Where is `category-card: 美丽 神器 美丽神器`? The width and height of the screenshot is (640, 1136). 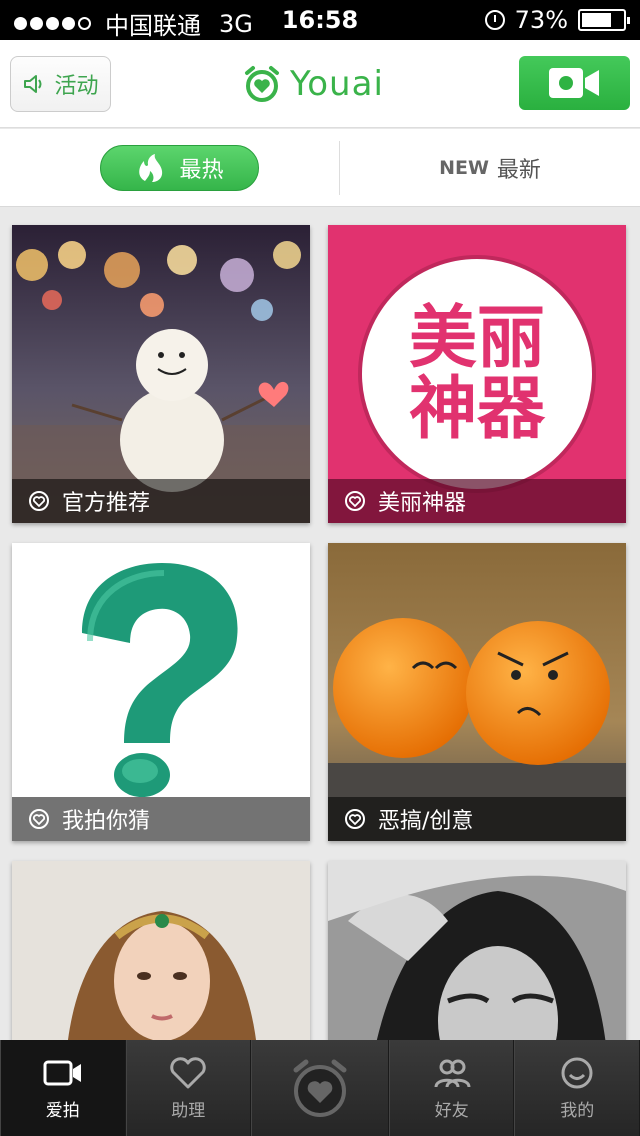
category-card: 美丽 神器 美丽神器 is located at coordinates (477, 374).